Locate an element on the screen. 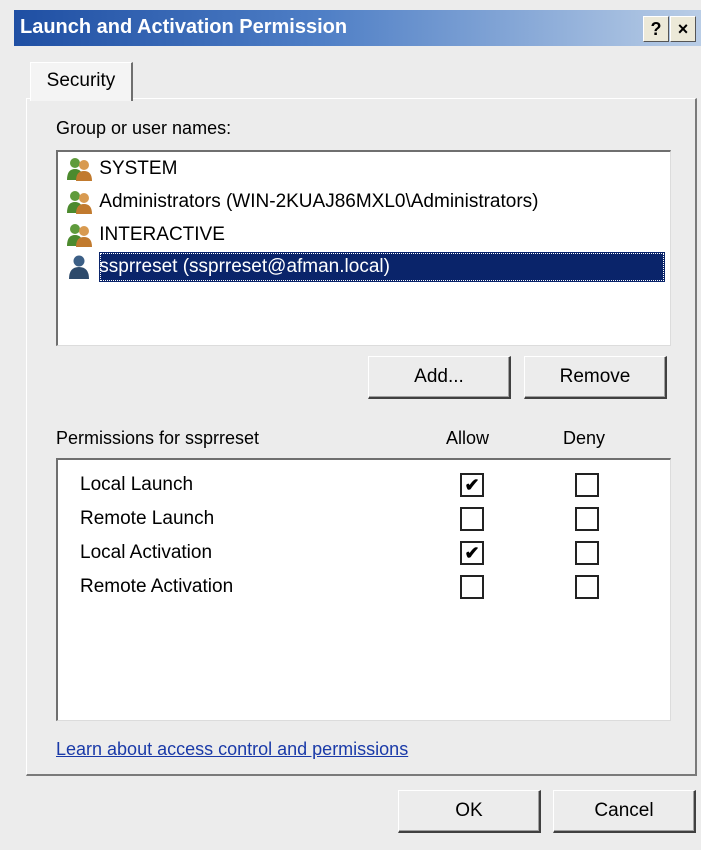 The height and width of the screenshot is (850, 701). list-item: SYSTEM is located at coordinates (366, 169).